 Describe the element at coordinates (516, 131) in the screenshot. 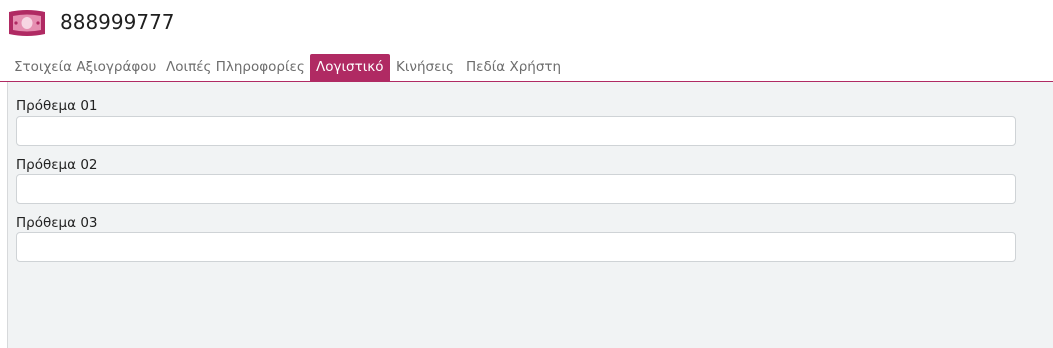

I see `prefix-01-input` at that location.